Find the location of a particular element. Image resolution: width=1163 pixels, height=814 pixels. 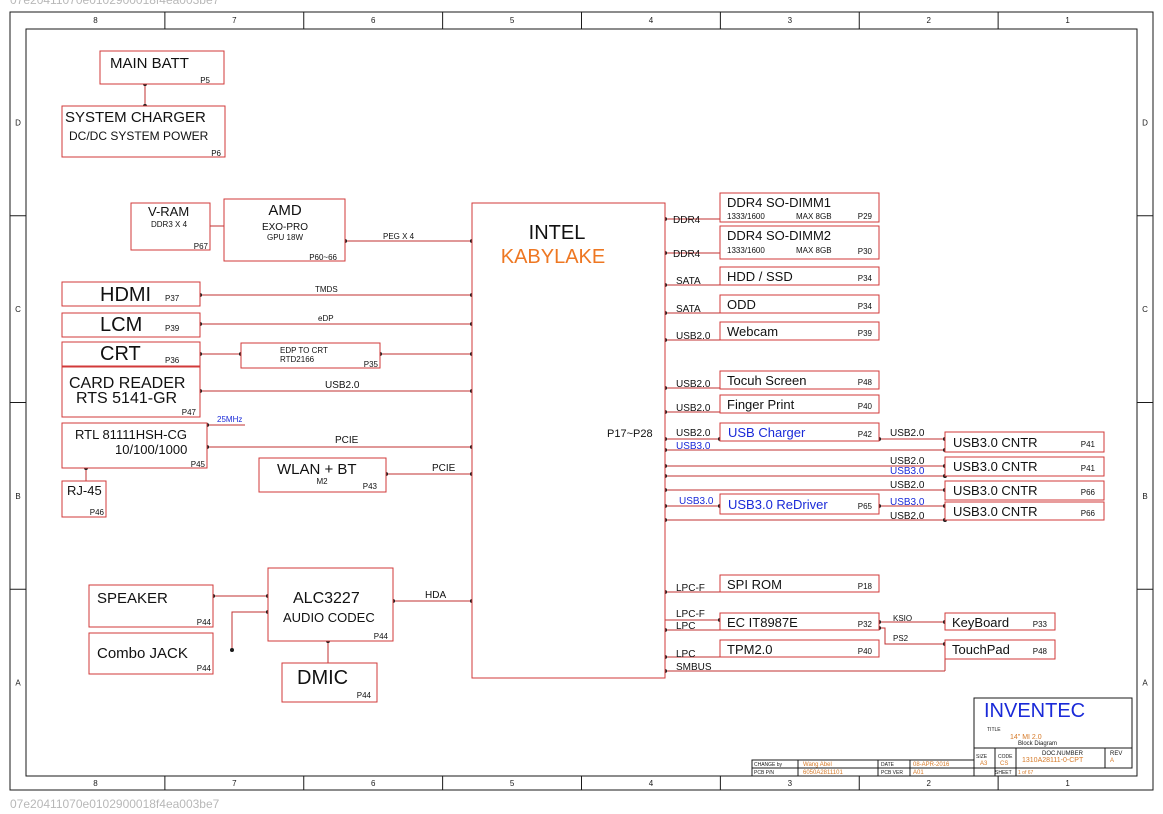

sheet-label: SHEET is located at coordinates (1003, 773).